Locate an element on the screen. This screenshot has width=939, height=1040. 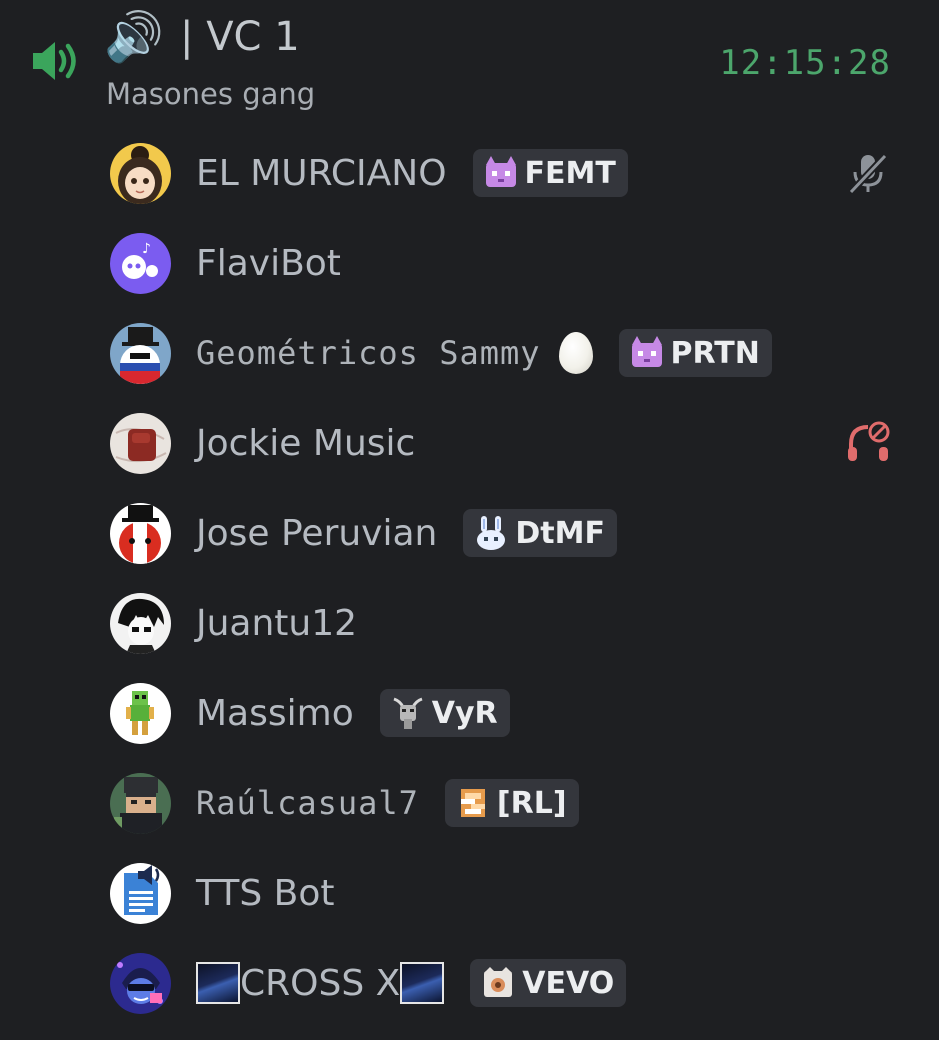
member-name: Geométricos Sammy is located at coordinates (368, 353).